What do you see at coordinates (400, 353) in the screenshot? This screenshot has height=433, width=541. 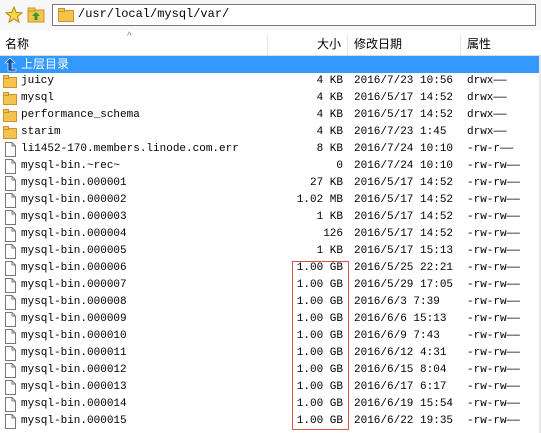 I see `file-modified: 2016/6/12 4:31` at bounding box center [400, 353].